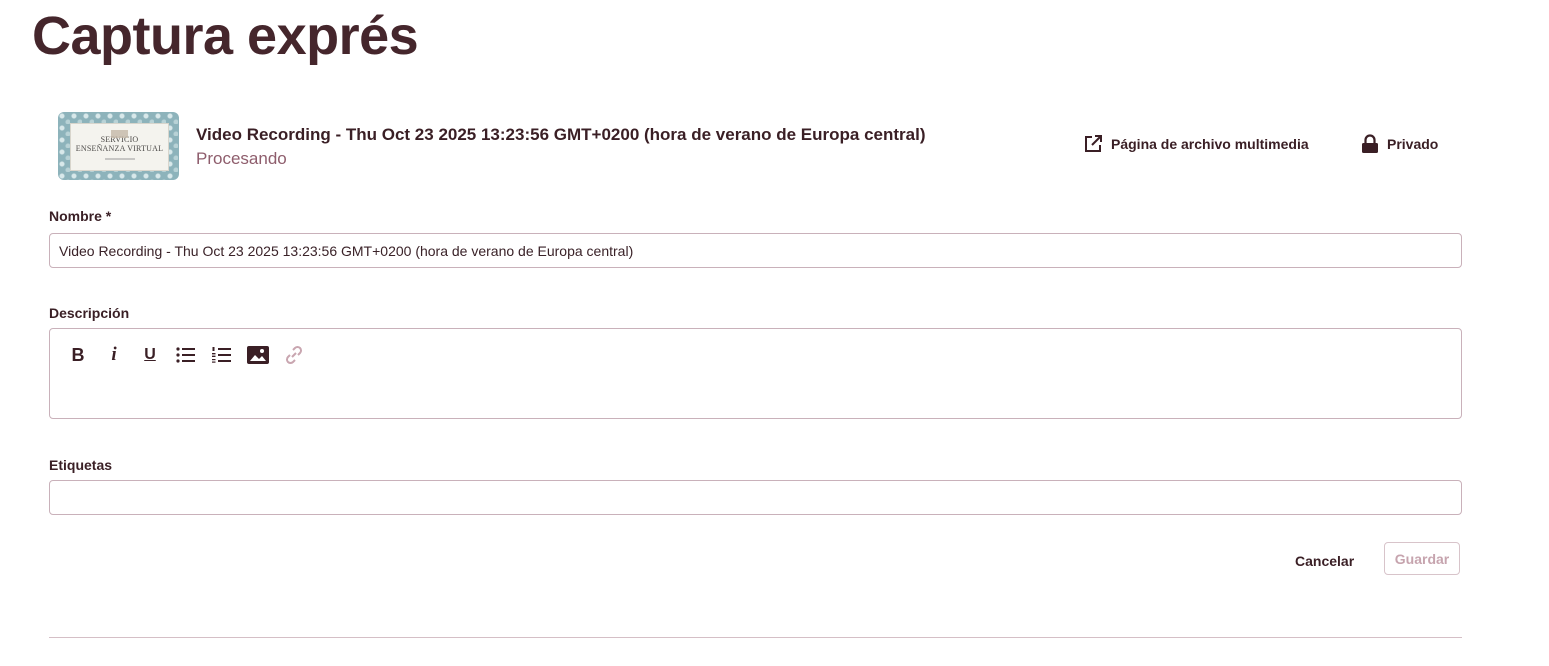 The image size is (1549, 666). I want to click on media-thumbnail: SERVICIO ENSEÑANZA VIRTUAL, so click(118, 146).